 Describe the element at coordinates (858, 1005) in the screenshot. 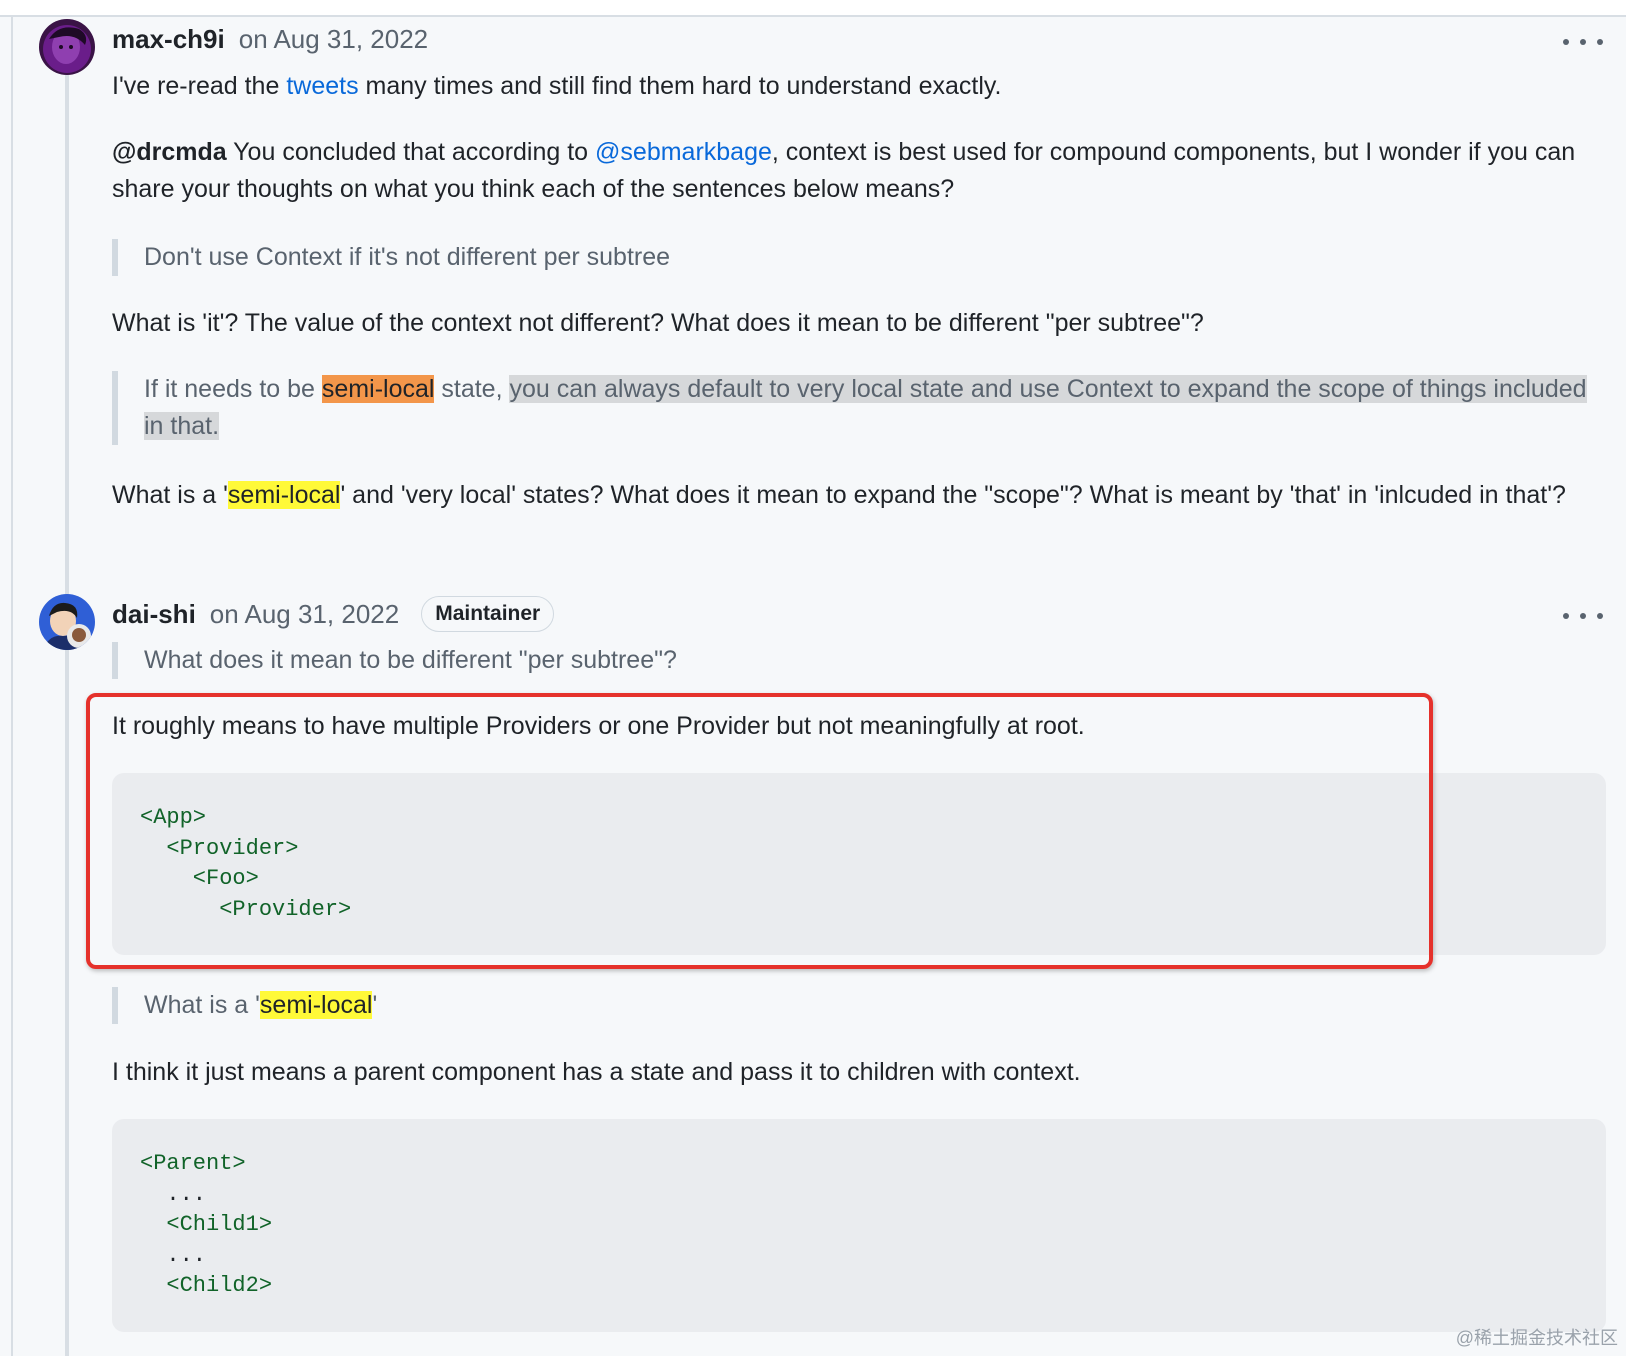

I see `blockquote: What is a 'semi-local'` at that location.